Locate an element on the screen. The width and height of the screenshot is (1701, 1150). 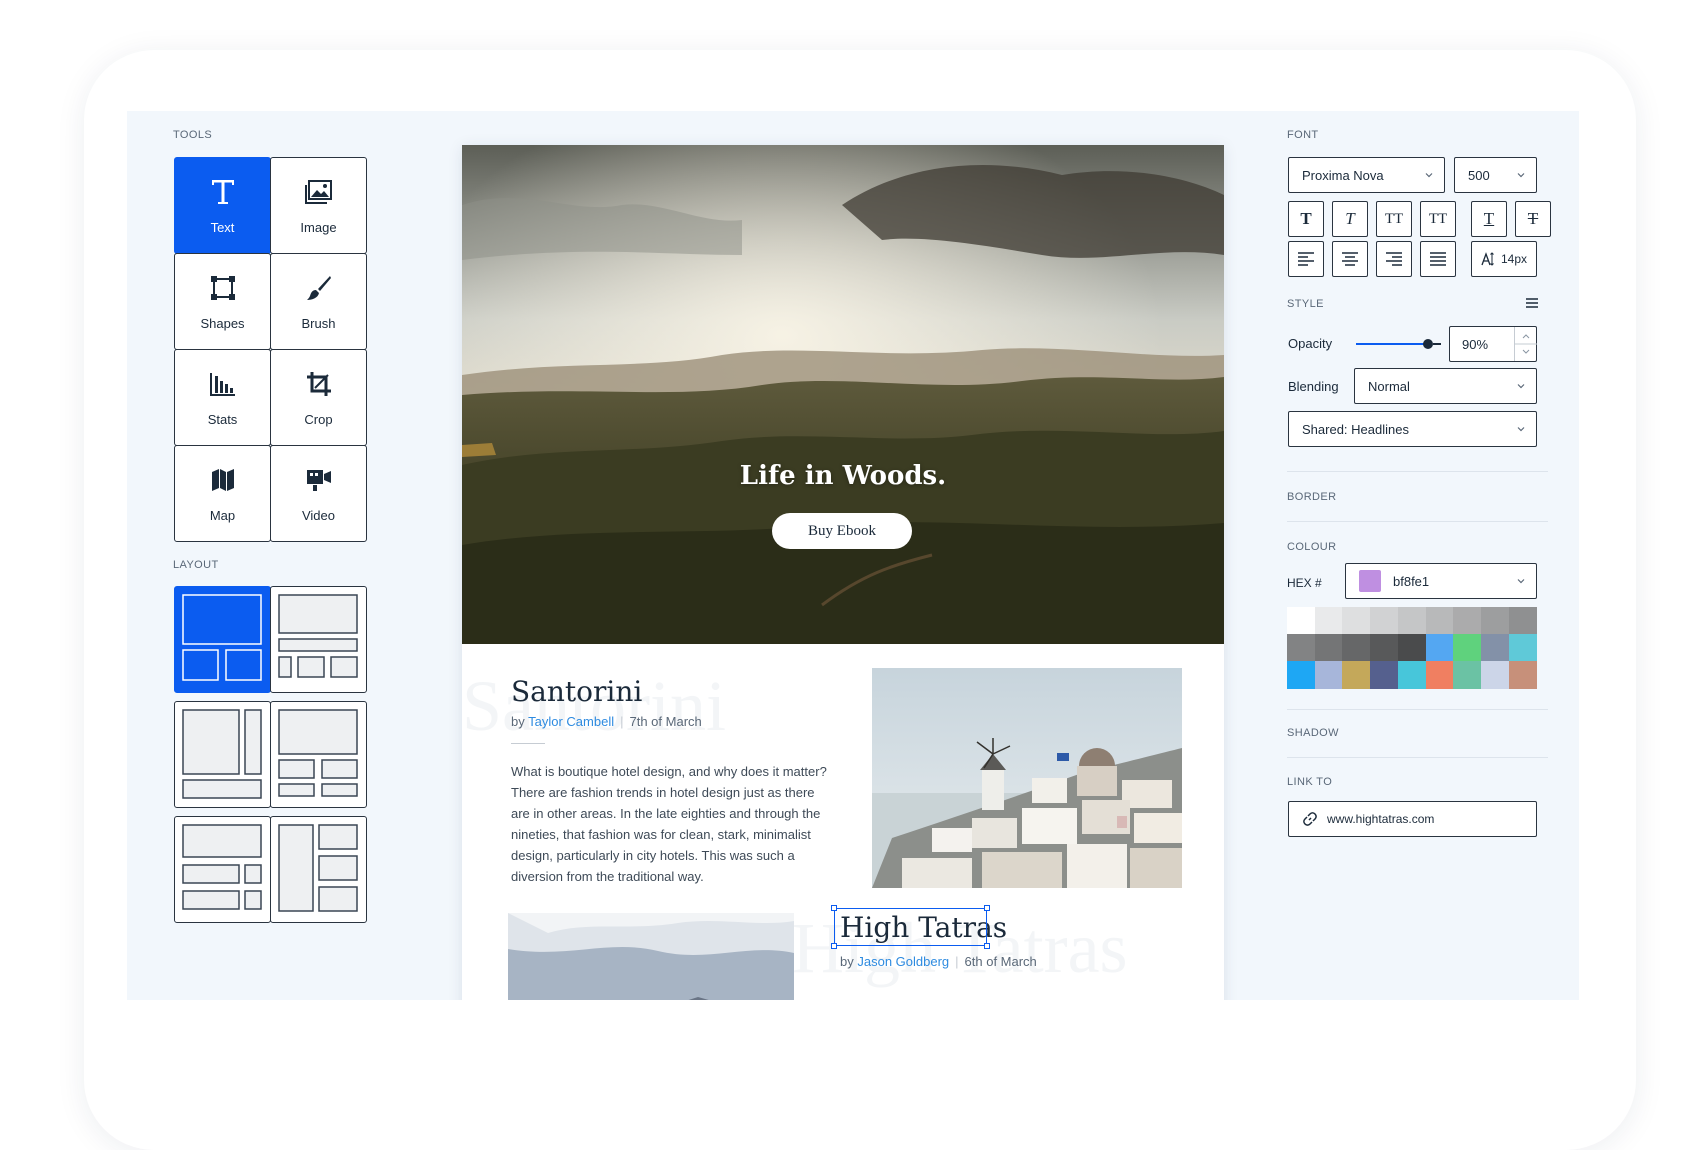
strikethrough-button: T is located at coordinates (1533, 219).